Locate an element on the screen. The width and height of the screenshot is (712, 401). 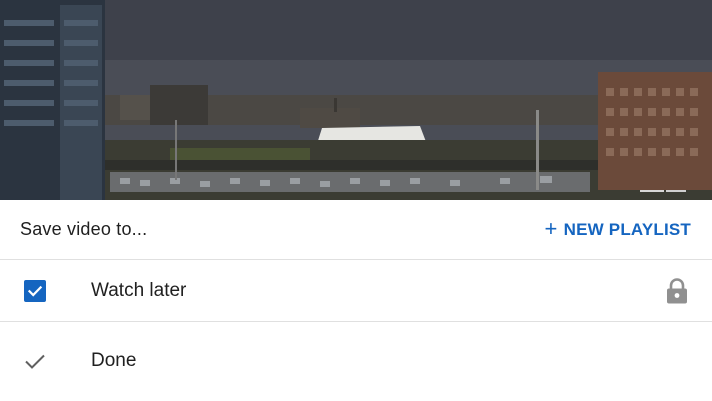
watch-later-checkbox is located at coordinates (35, 291).